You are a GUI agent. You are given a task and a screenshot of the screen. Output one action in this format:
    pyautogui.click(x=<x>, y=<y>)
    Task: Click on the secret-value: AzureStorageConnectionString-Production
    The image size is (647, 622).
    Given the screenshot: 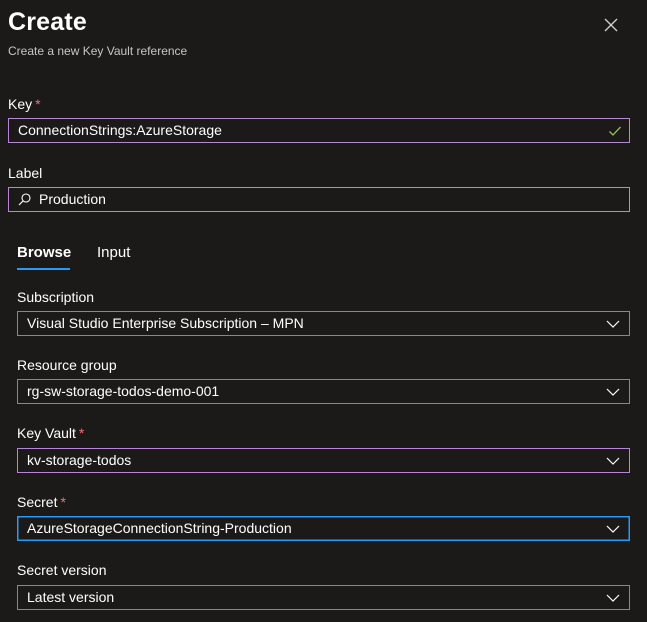 What is the action you would take?
    pyautogui.click(x=159, y=528)
    